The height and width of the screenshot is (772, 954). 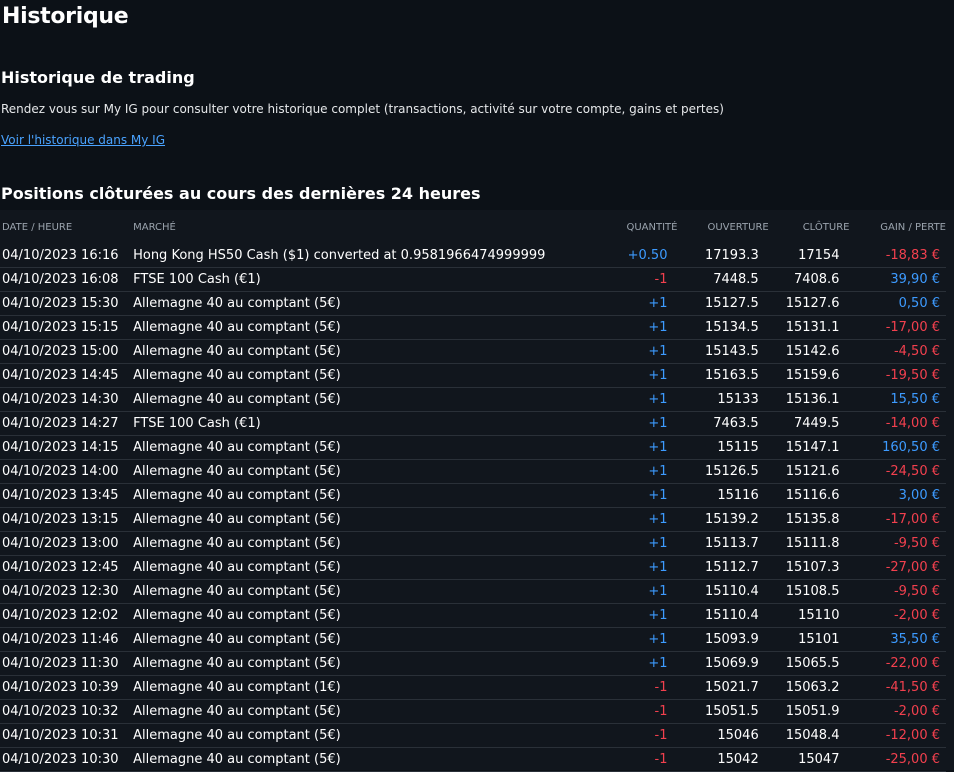 What do you see at coordinates (60, 543) in the screenshot?
I see `row-date: 04/10/2023 13:00` at bounding box center [60, 543].